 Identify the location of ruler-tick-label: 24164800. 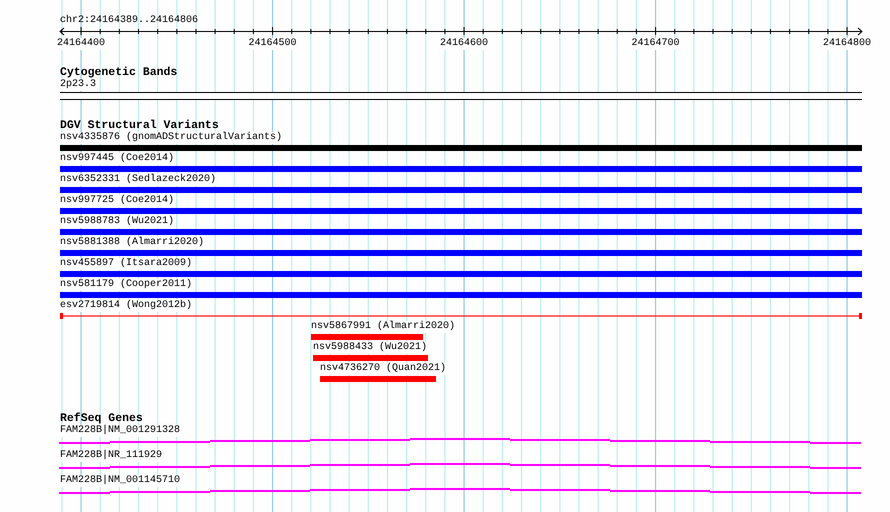
(847, 44).